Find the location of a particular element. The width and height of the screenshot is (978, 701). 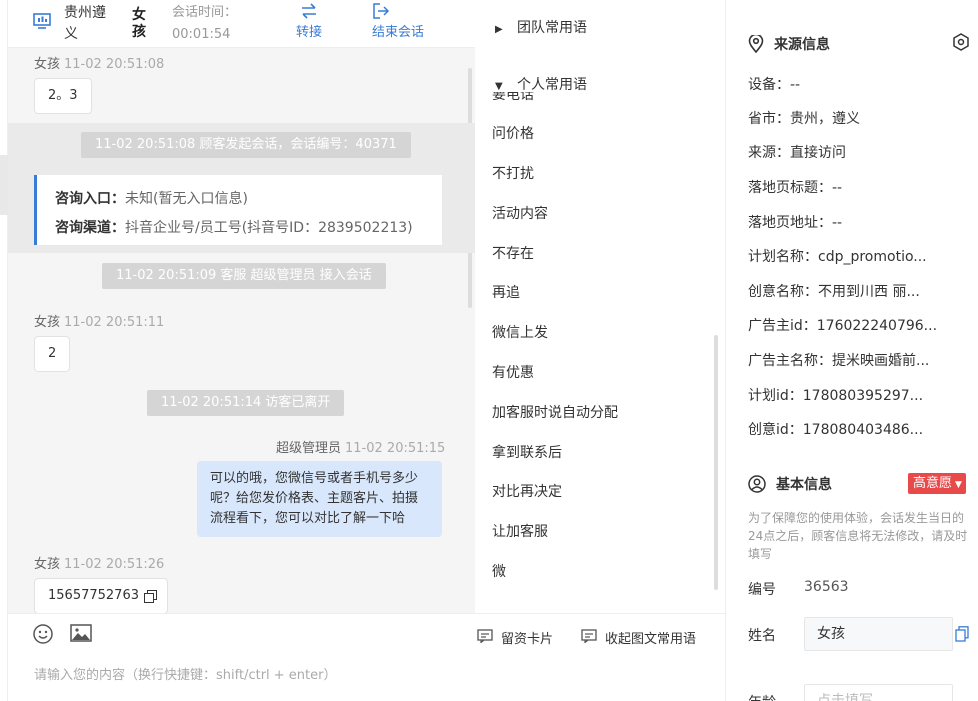

phrase-item: 再追 is located at coordinates (506, 292).